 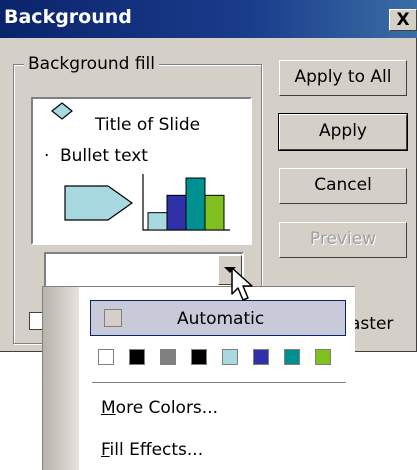 What do you see at coordinates (372, 324) in the screenshot?
I see `omit-master-label: aster` at bounding box center [372, 324].